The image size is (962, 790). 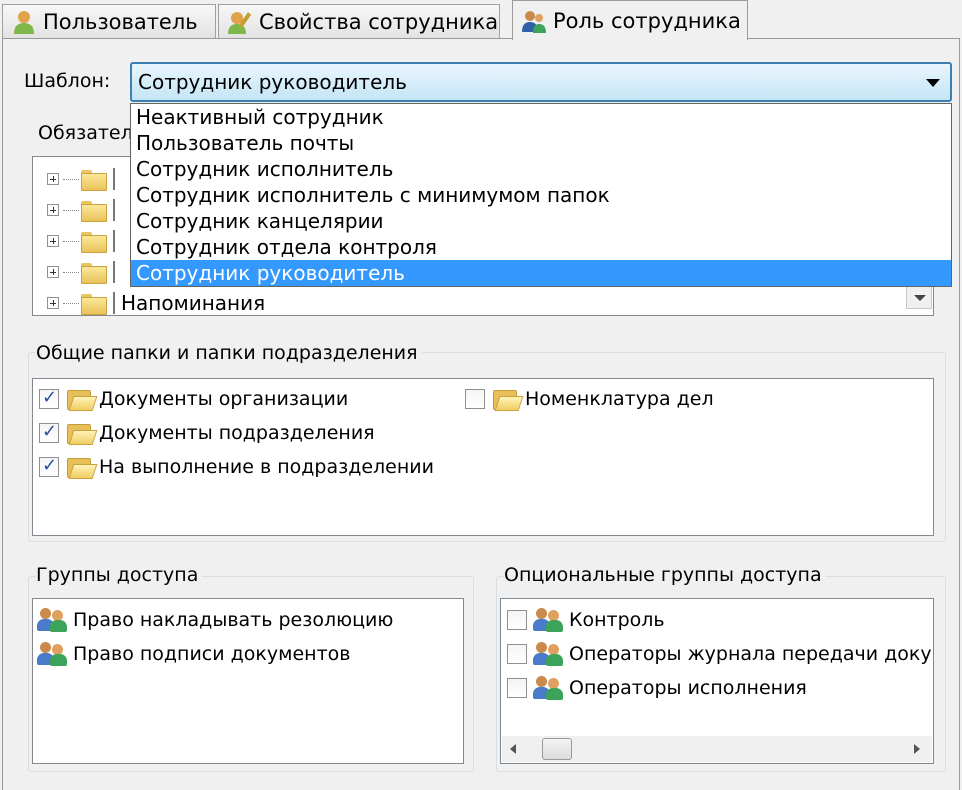 I want to click on template-option: Сотрудник исполнитель с минимумом папок, so click(x=541, y=195).